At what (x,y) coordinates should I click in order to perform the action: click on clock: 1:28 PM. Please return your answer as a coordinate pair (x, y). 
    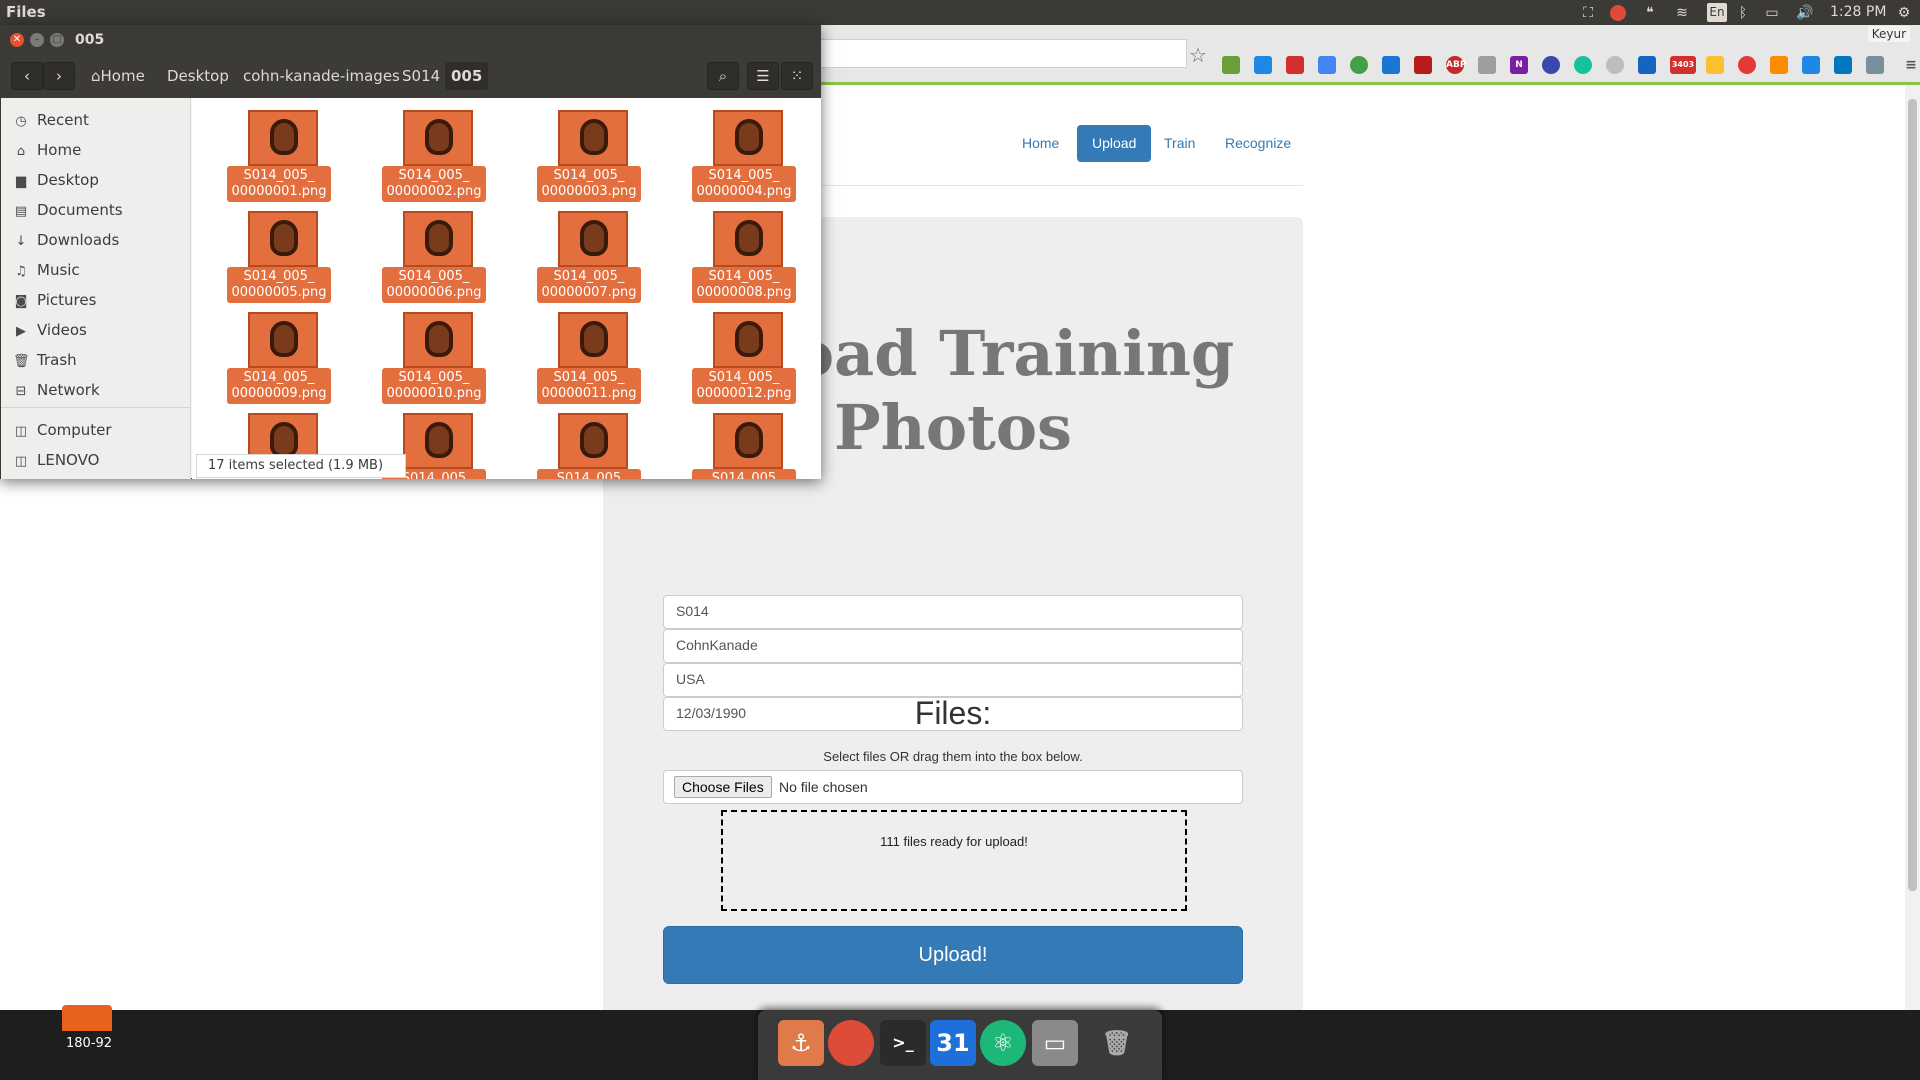
    Looking at the image, I should click on (1858, 12).